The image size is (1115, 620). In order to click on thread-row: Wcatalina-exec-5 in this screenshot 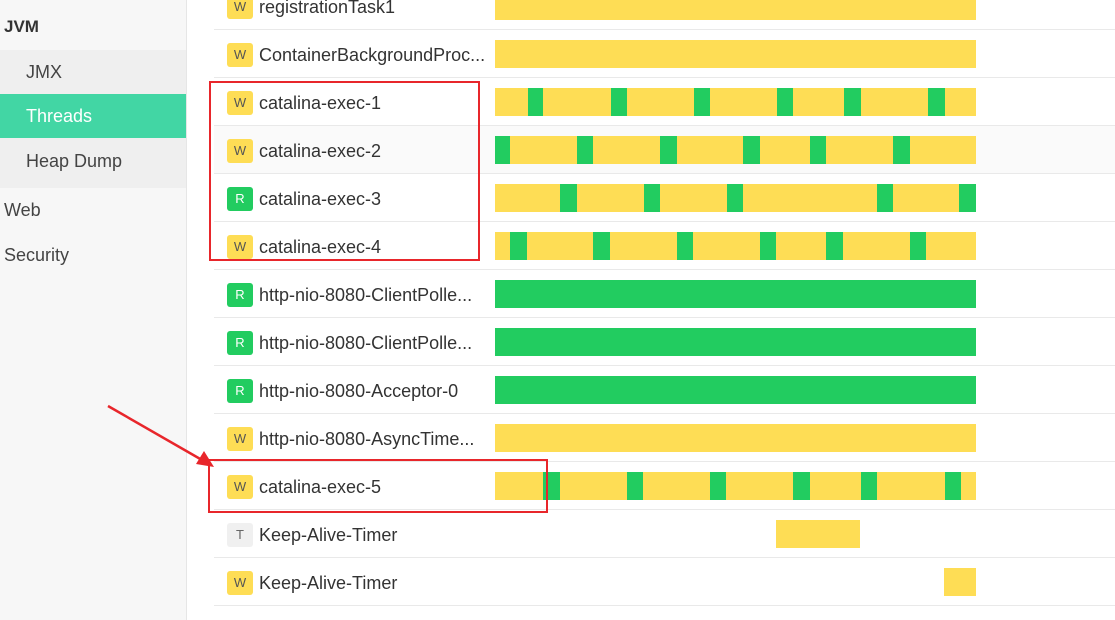, I will do `click(664, 486)`.